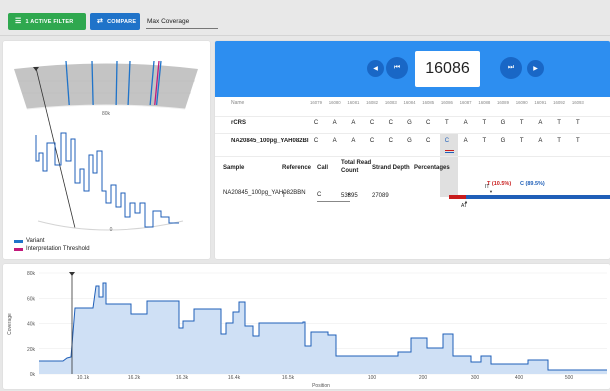 This screenshot has width=610, height=391. Describe the element at coordinates (35, 241) in the screenshot. I see `legend-variant-label: Variant` at that location.